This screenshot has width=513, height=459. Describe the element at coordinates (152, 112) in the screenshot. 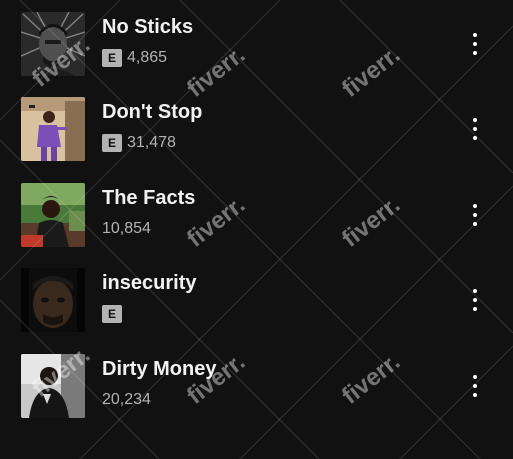

I see `track-title: Don't Stop` at that location.